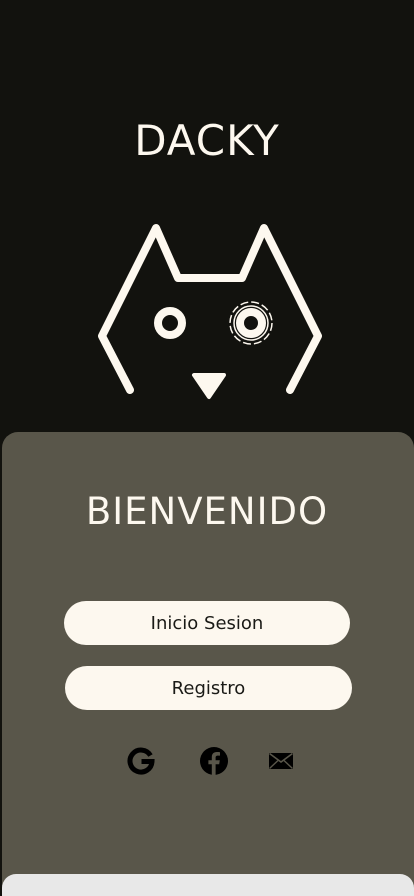 The image size is (414, 896). What do you see at coordinates (207, 511) in the screenshot?
I see `welcome-heading: BIENVENIDO` at bounding box center [207, 511].